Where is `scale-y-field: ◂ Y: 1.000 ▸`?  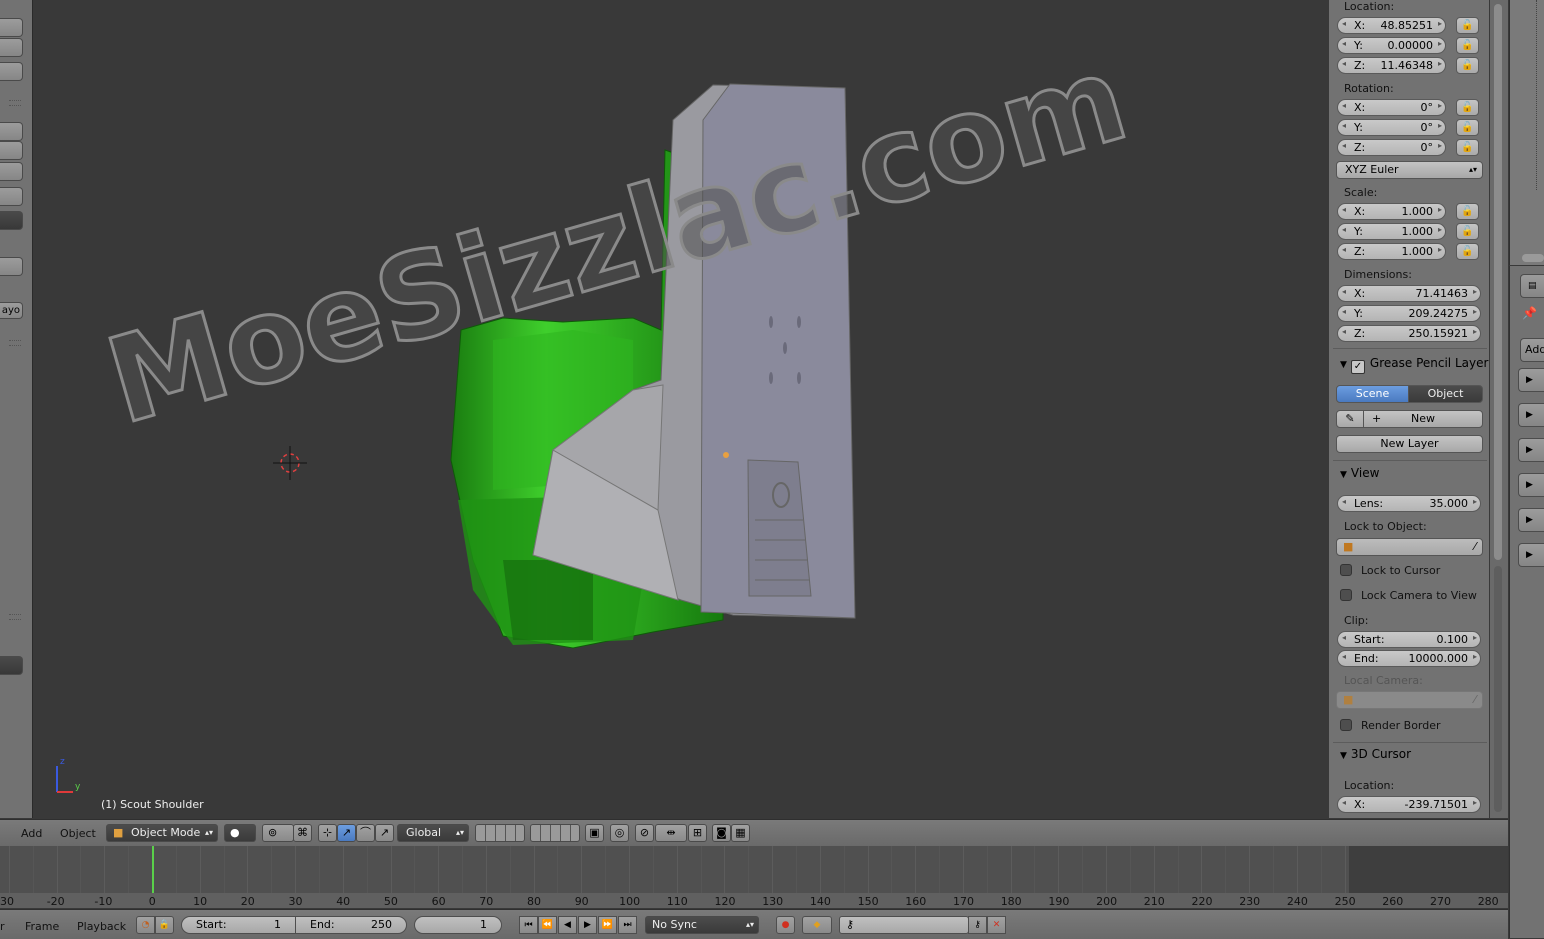
scale-y-field: ◂ Y: 1.000 ▸ is located at coordinates (1391, 231).